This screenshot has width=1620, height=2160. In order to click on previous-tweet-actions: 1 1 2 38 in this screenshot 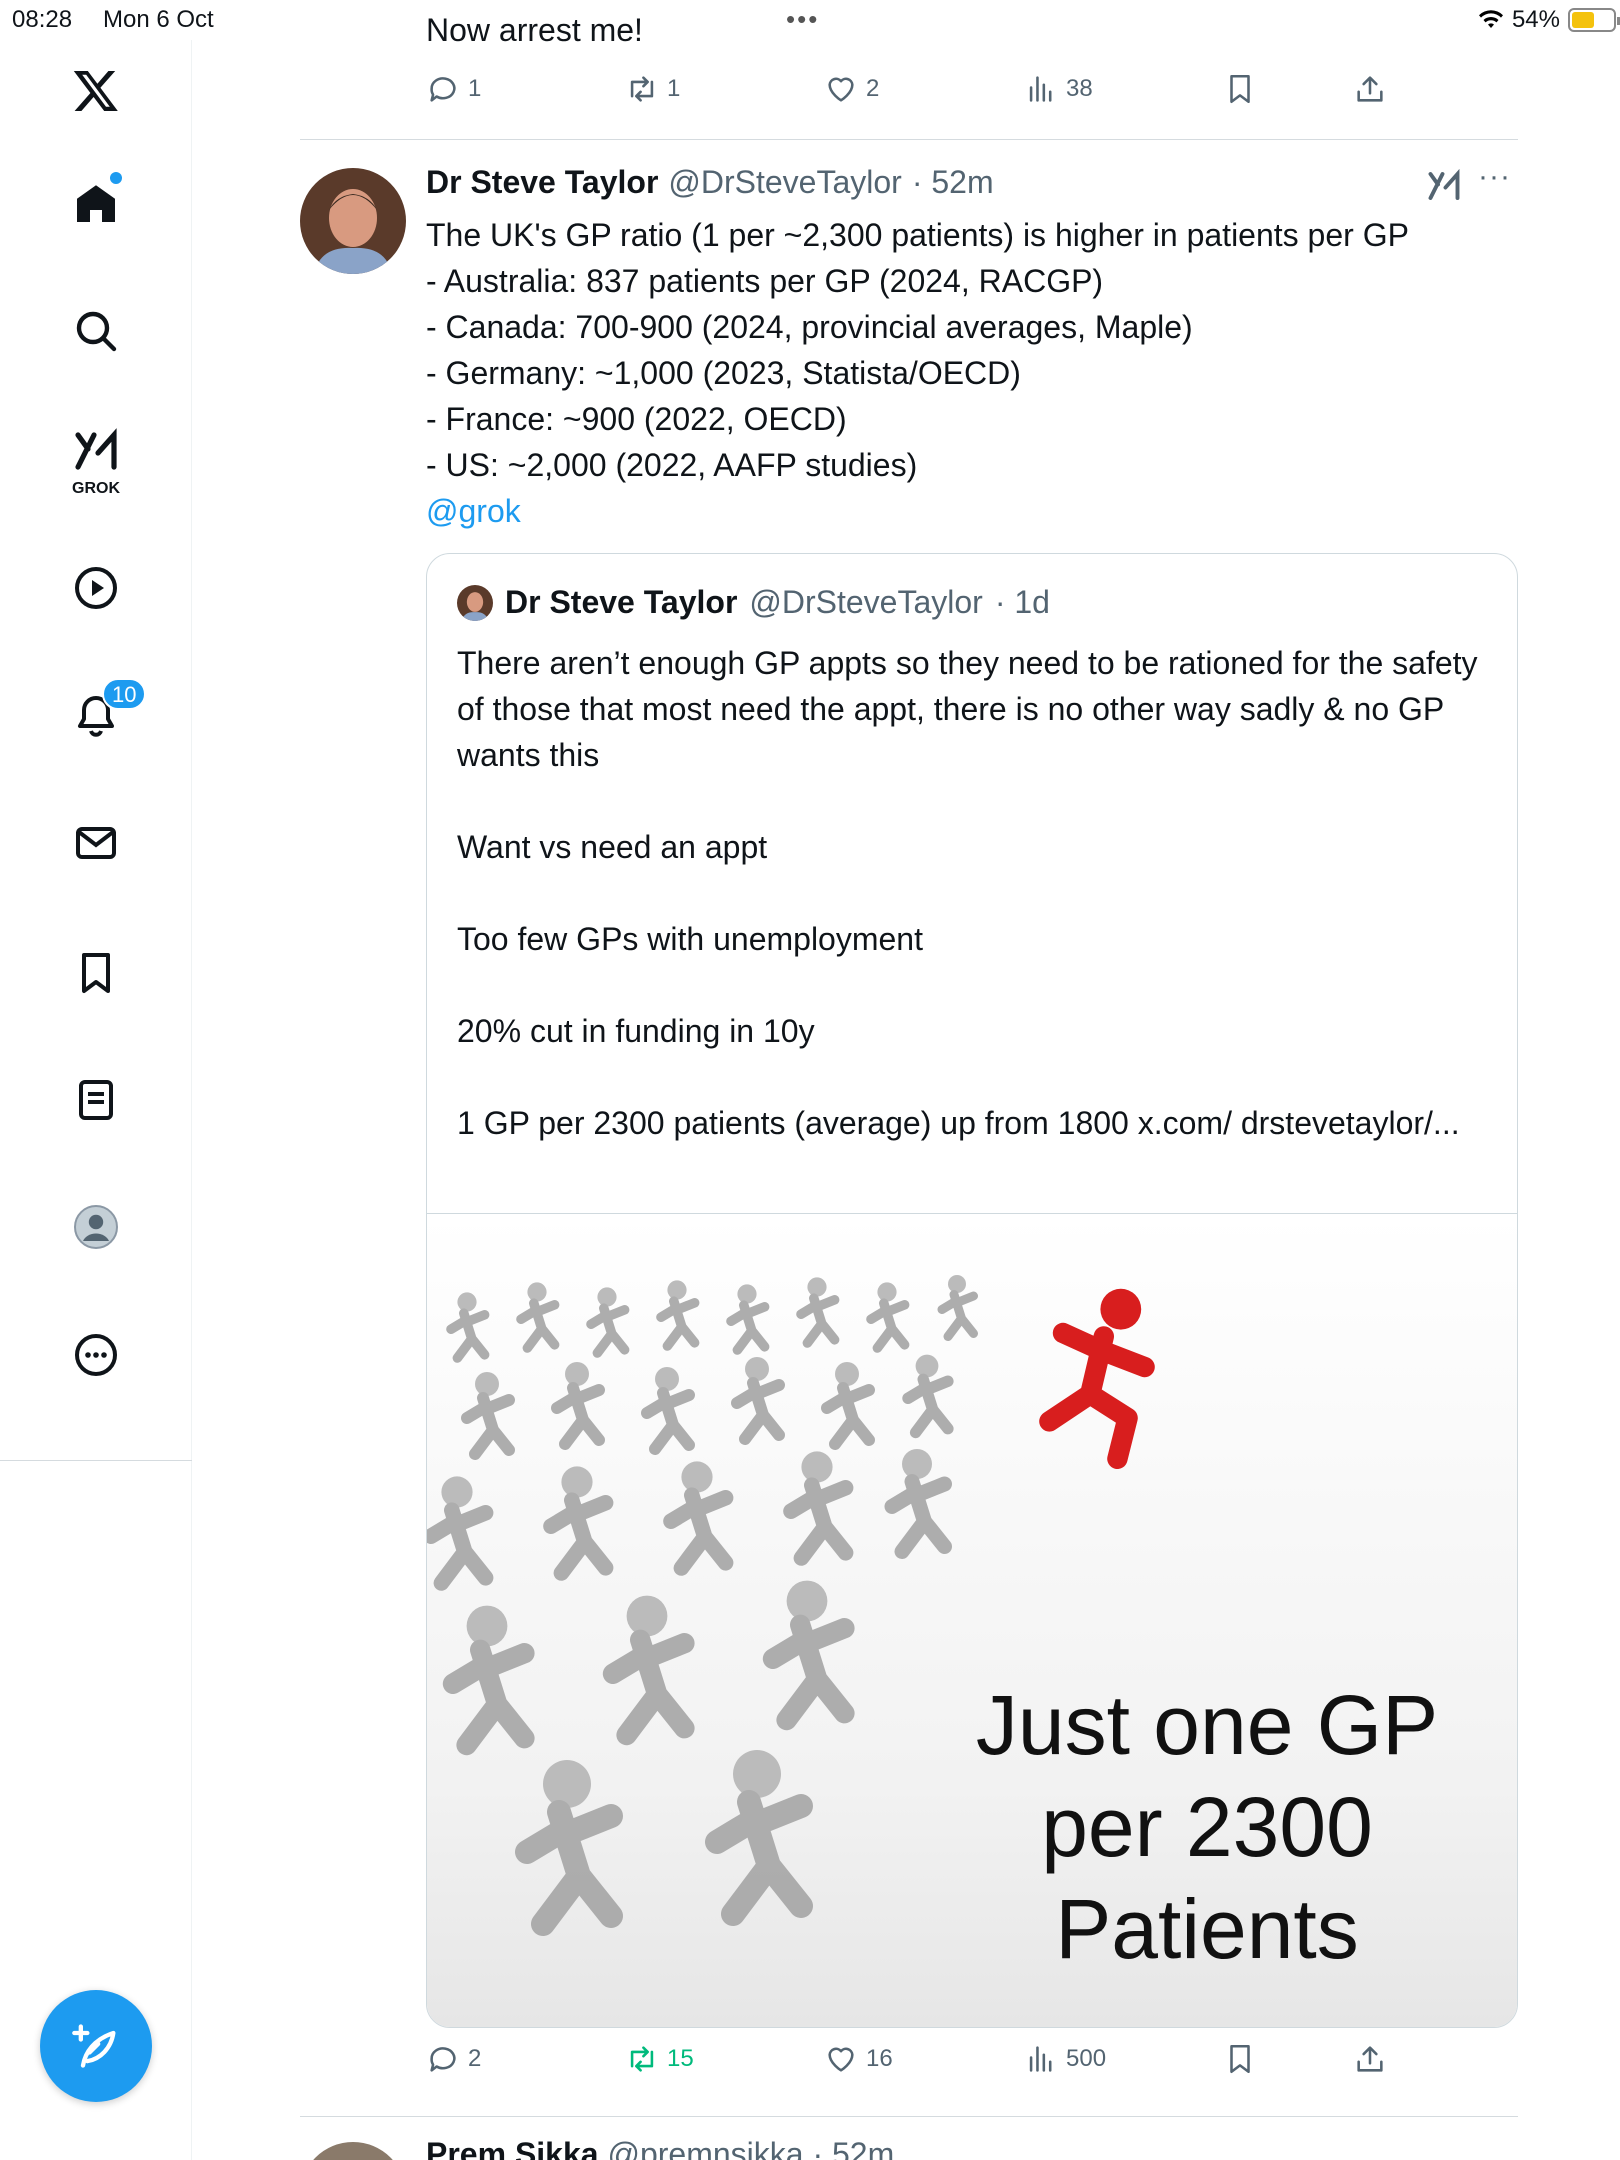, I will do `click(1020, 97)`.